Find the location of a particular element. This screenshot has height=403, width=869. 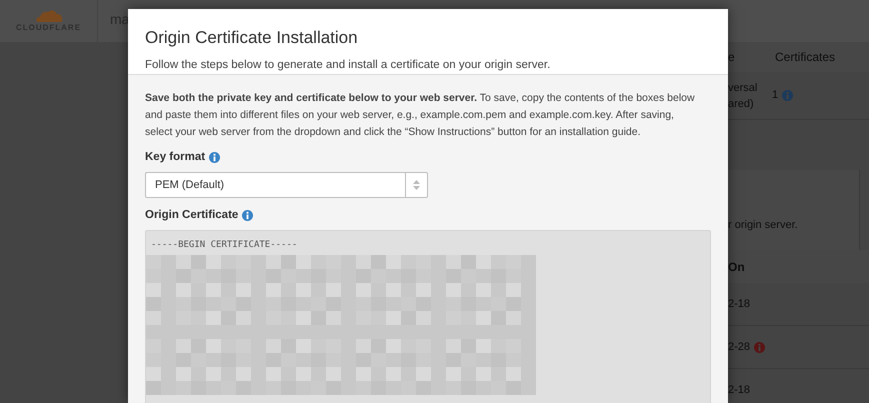

sort-arrows-icon is located at coordinates (416, 185).